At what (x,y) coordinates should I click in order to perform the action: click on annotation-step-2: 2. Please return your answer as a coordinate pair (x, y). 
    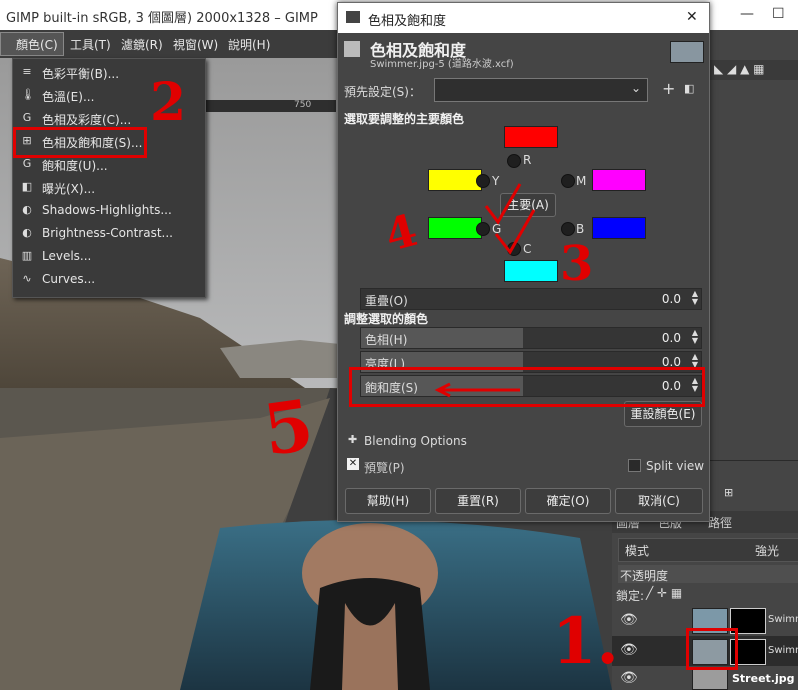
    Looking at the image, I should click on (168, 102).